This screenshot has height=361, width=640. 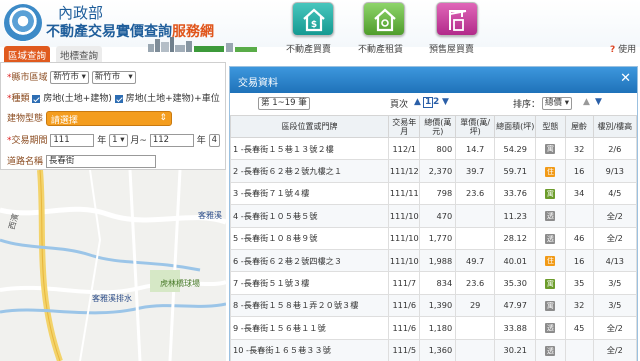 What do you see at coordinates (515, 283) in the screenshot?
I see `row-area: 35.30` at bounding box center [515, 283].